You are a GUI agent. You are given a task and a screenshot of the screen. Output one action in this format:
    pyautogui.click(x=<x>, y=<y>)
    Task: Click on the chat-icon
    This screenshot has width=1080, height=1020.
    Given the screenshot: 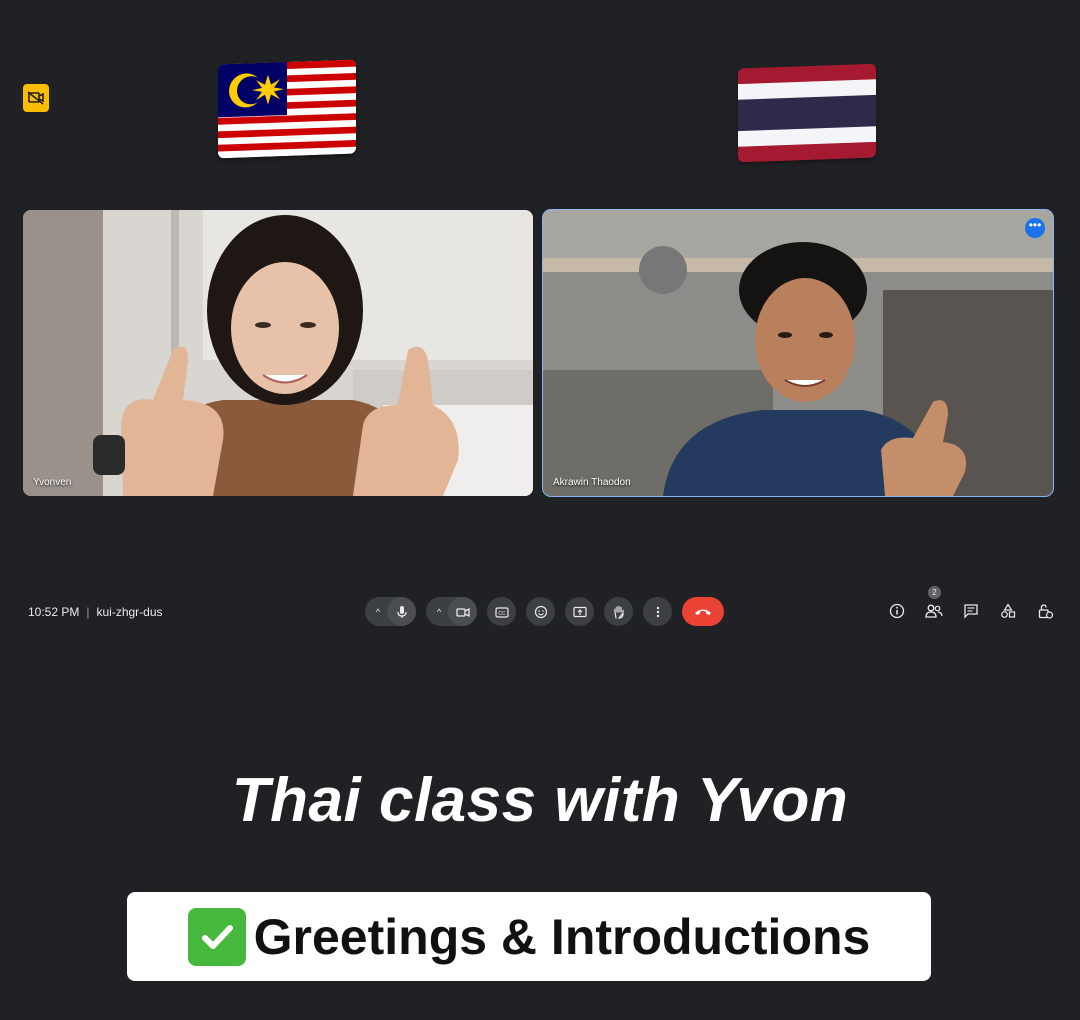 What is the action you would take?
    pyautogui.click(x=971, y=611)
    